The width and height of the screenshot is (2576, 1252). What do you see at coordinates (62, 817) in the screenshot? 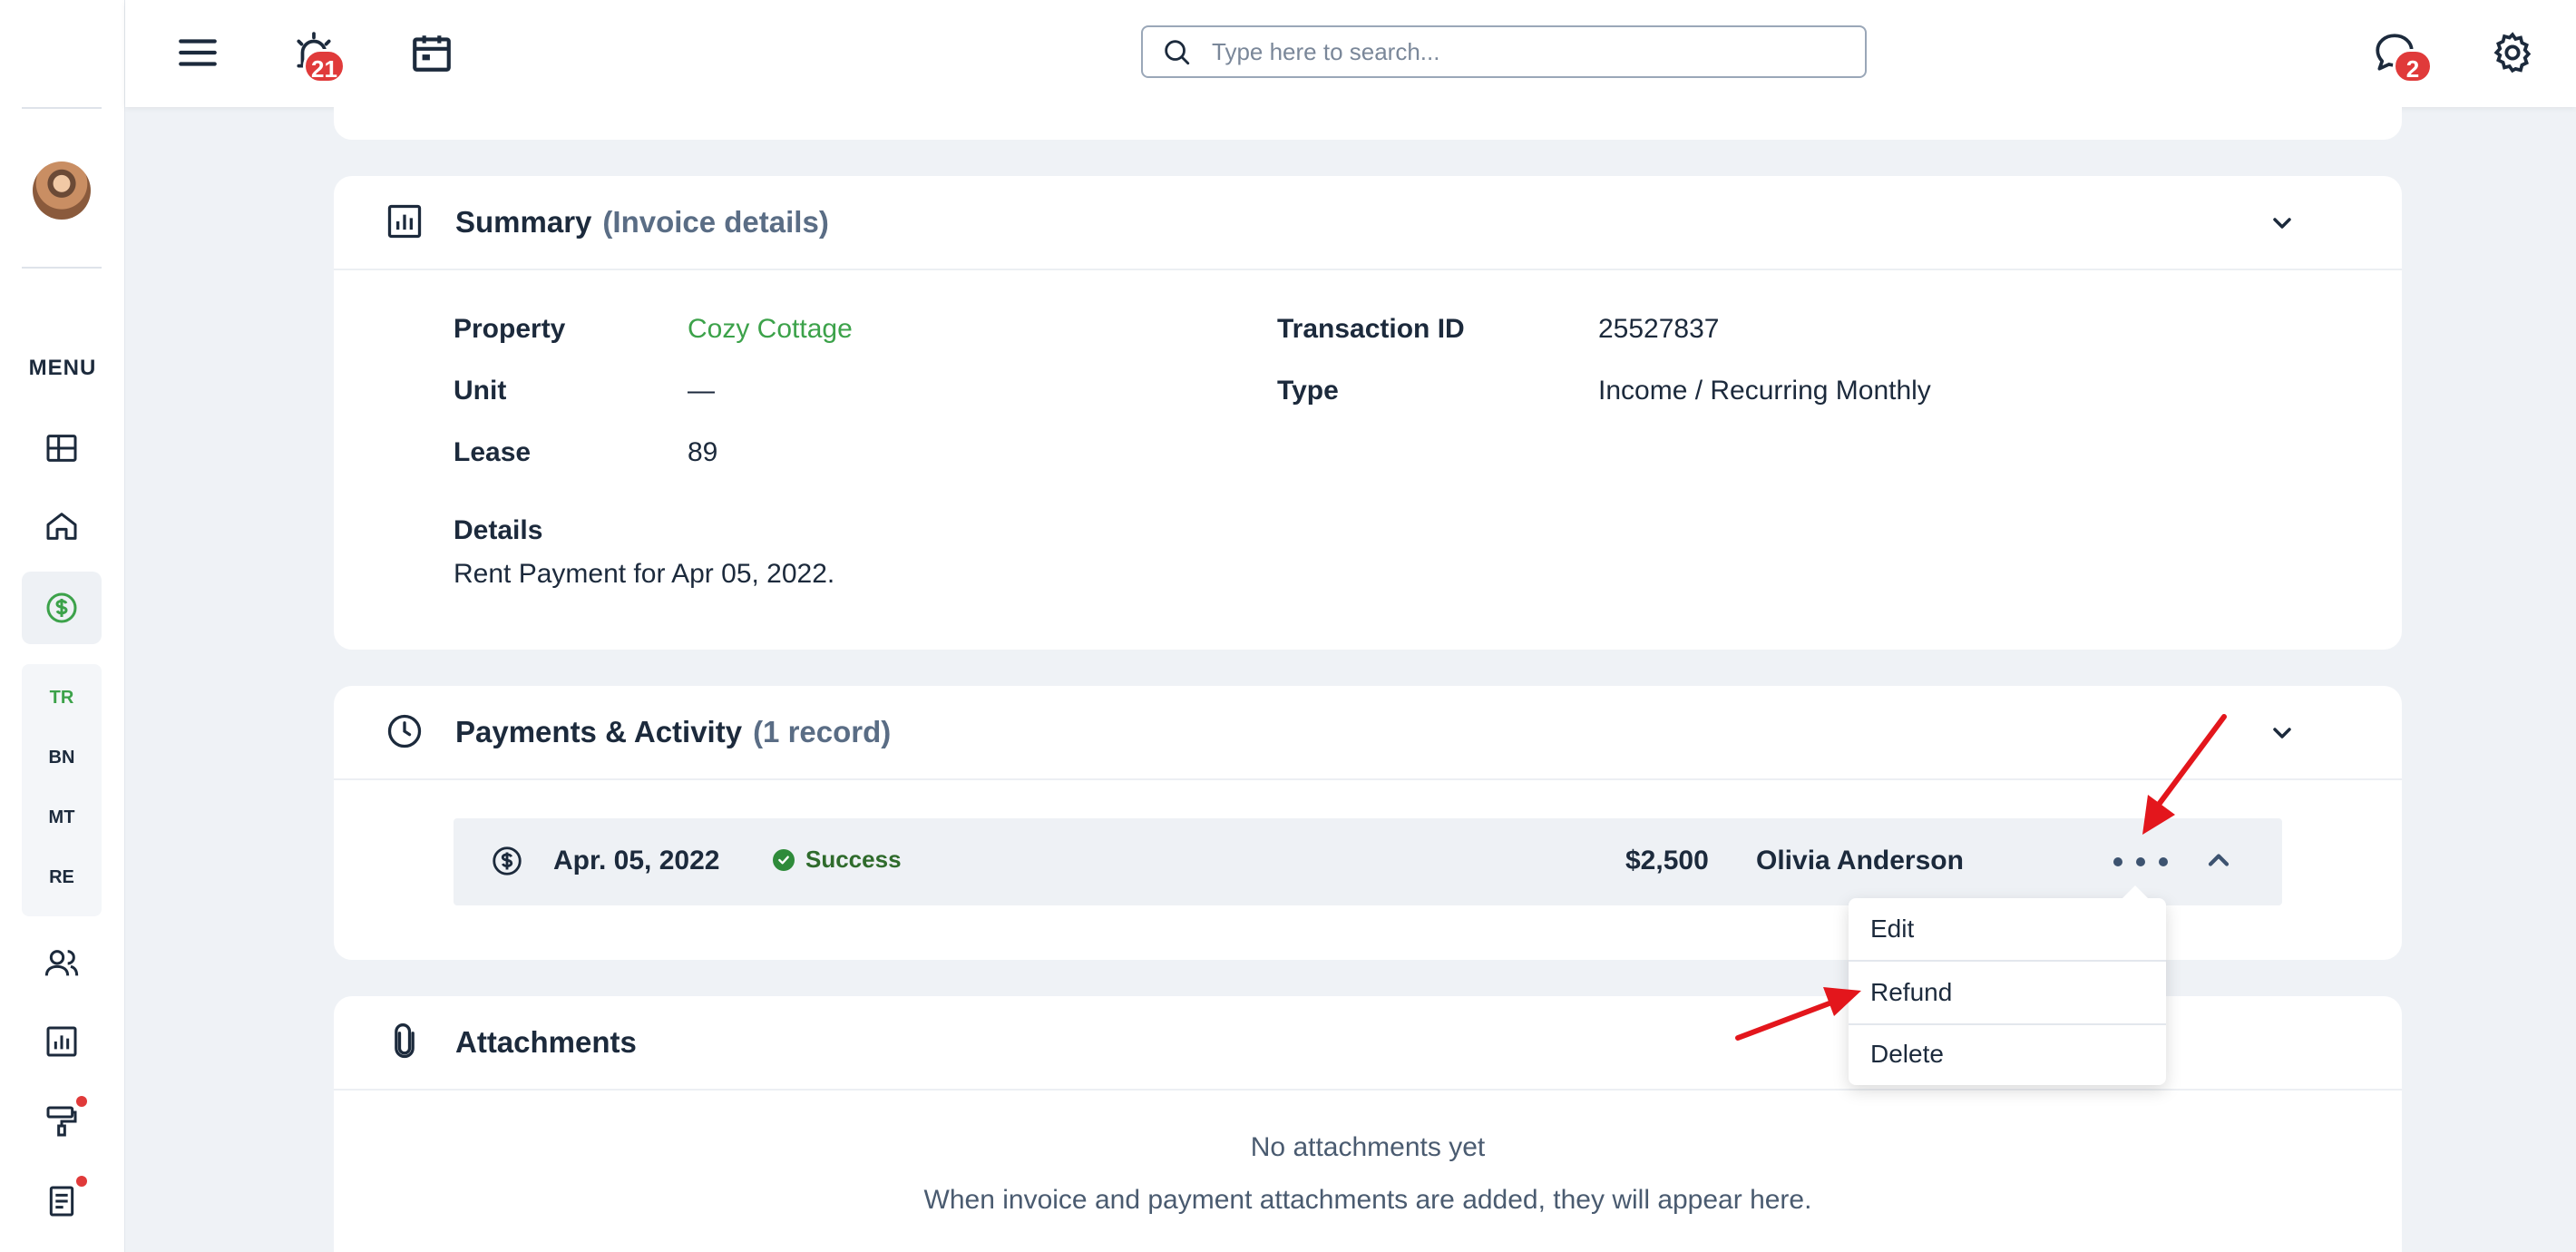
I see `sidebar-subitem-mt: MT` at bounding box center [62, 817].